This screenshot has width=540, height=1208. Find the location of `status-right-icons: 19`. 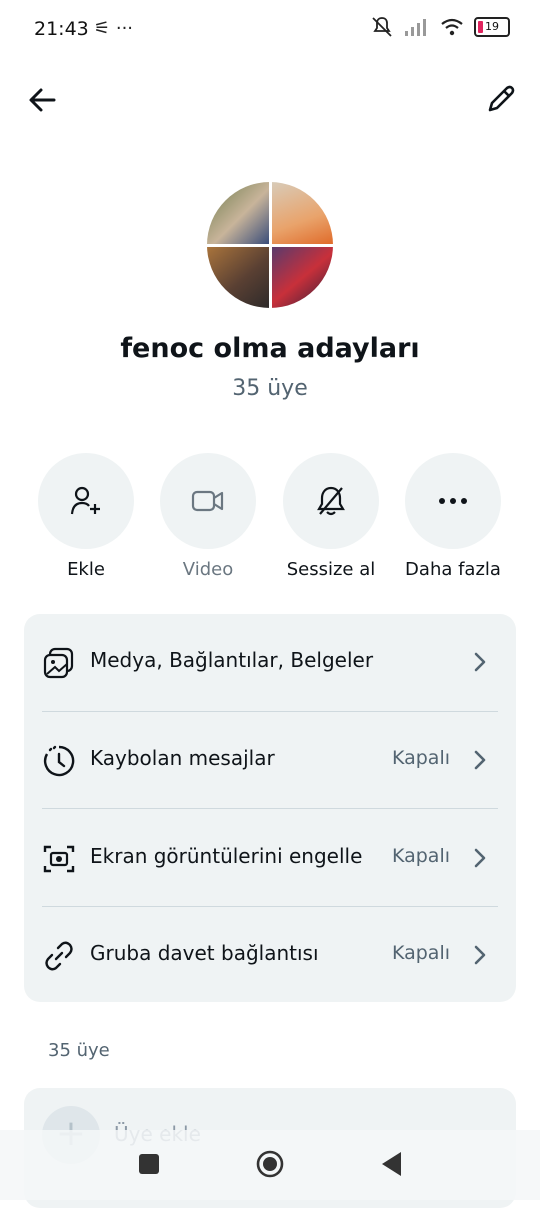

status-right-icons: 19 is located at coordinates (440, 27).